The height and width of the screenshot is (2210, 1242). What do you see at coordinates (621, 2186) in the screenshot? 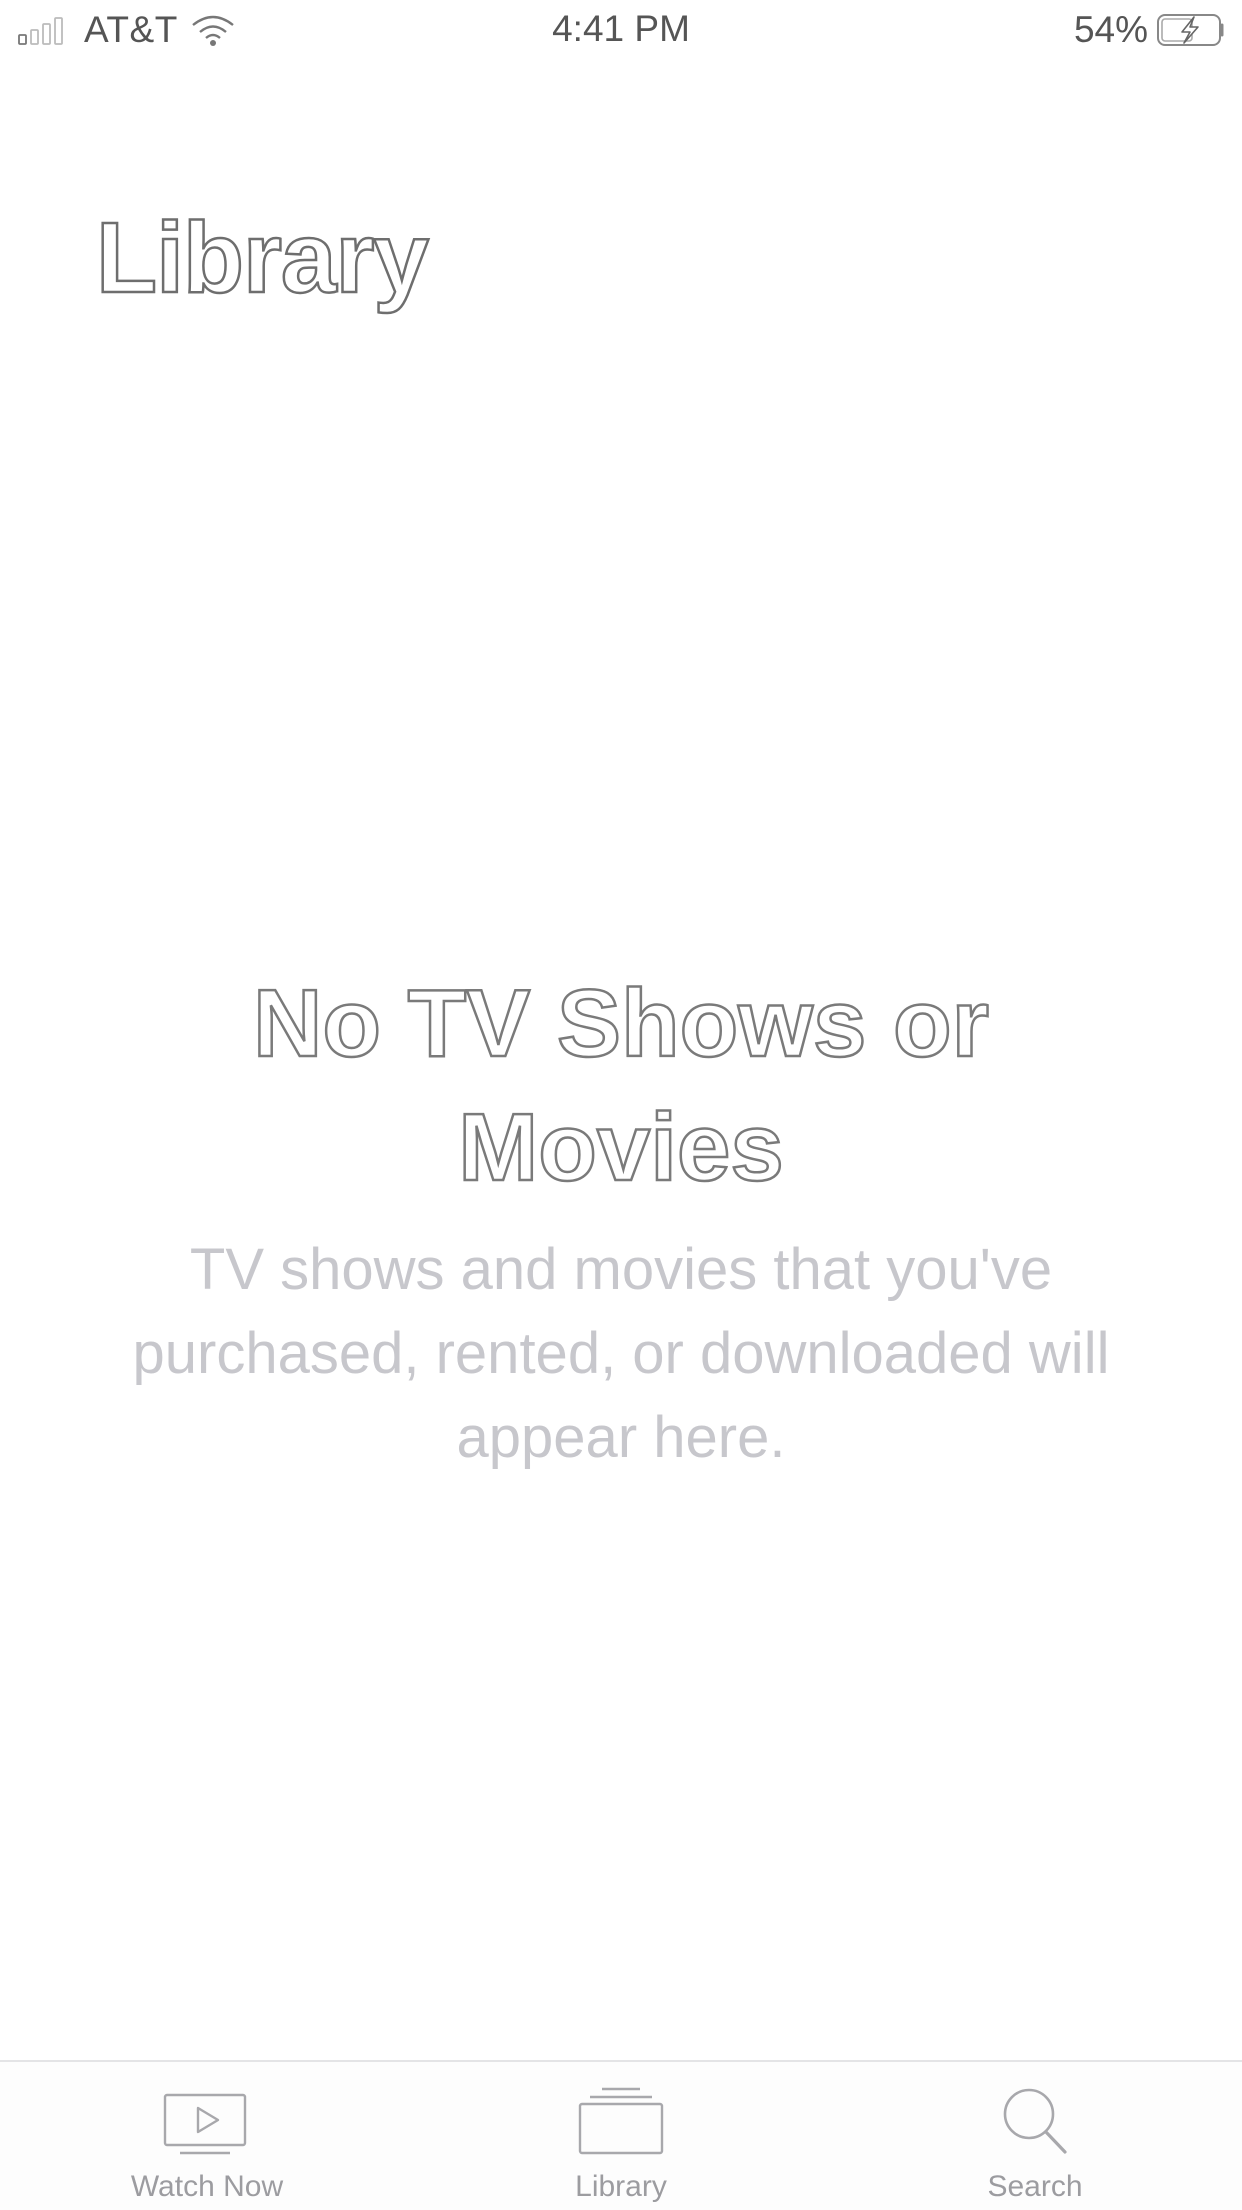
I see `tab-label: Library` at bounding box center [621, 2186].